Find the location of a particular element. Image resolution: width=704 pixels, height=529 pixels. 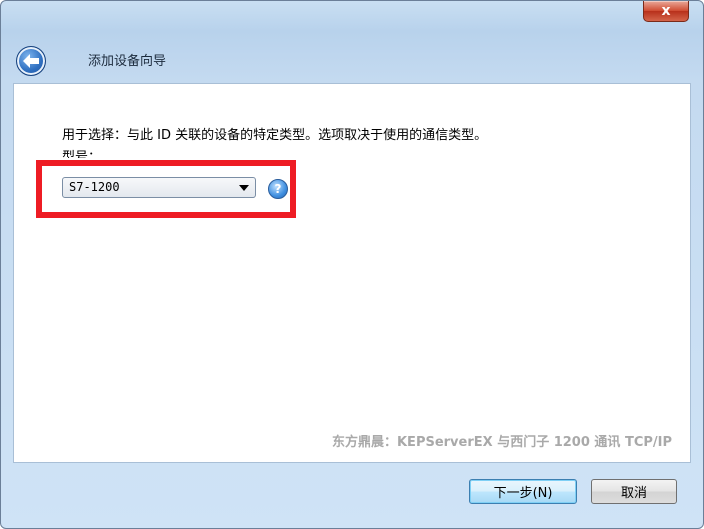

watermark-text: 东方鼎晨：KEPServerEX 与西门子 1200 通讯 TCP/IP is located at coordinates (501, 442).